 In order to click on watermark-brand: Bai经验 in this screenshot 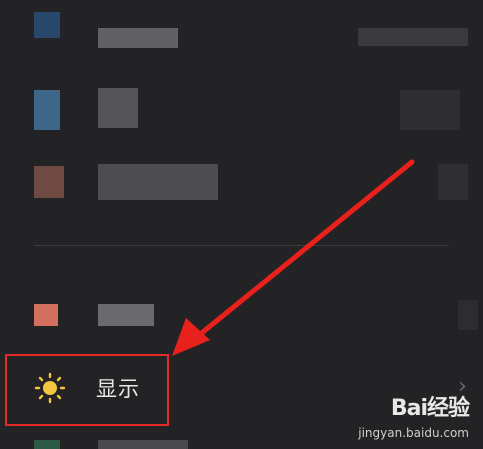, I will do `click(430, 408)`.